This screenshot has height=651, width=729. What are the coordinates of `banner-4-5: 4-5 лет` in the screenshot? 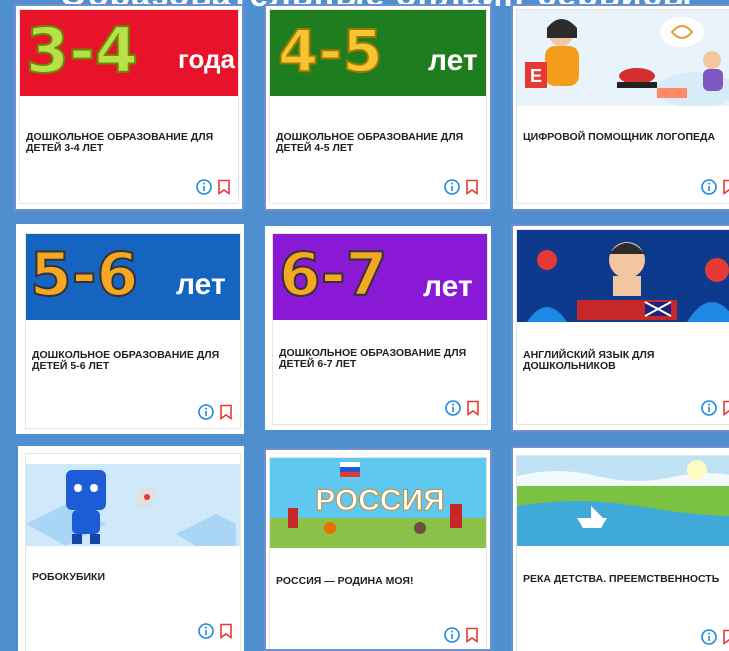 It's located at (378, 53).